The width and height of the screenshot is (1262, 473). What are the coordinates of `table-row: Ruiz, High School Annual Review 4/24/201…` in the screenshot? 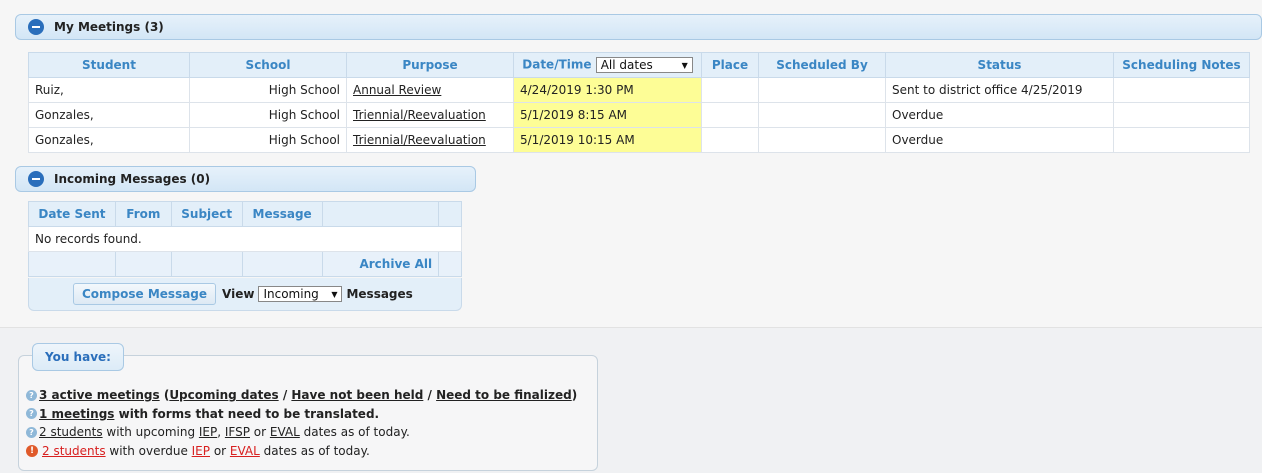 It's located at (639, 90).